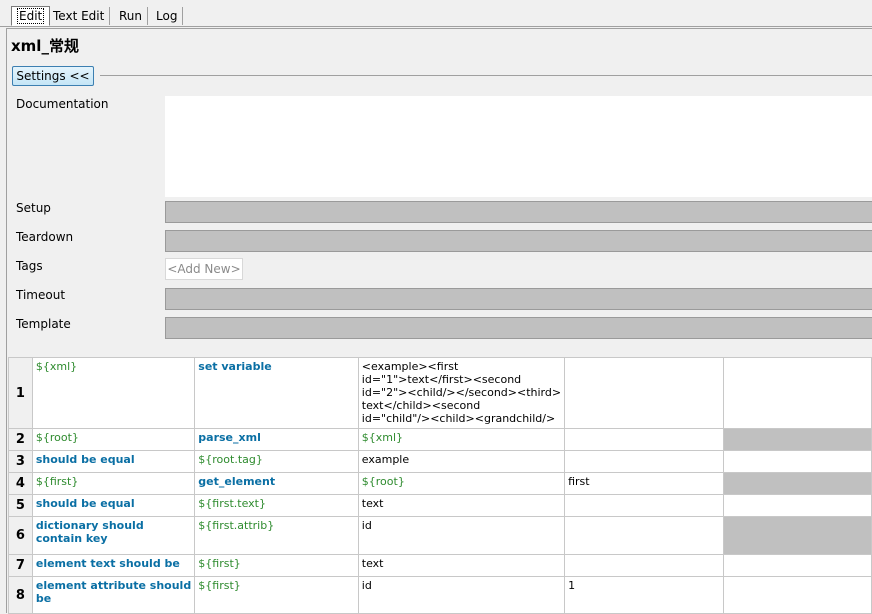  What do you see at coordinates (518, 299) in the screenshot?
I see `timeout-field` at bounding box center [518, 299].